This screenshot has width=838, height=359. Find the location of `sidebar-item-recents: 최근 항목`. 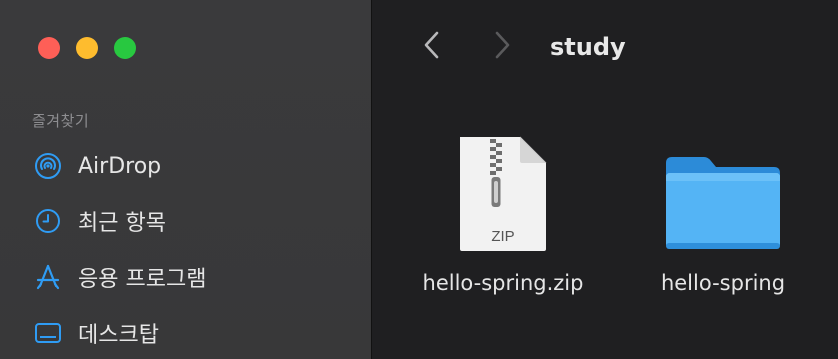

sidebar-item-recents: 최근 항목 is located at coordinates (100, 221).